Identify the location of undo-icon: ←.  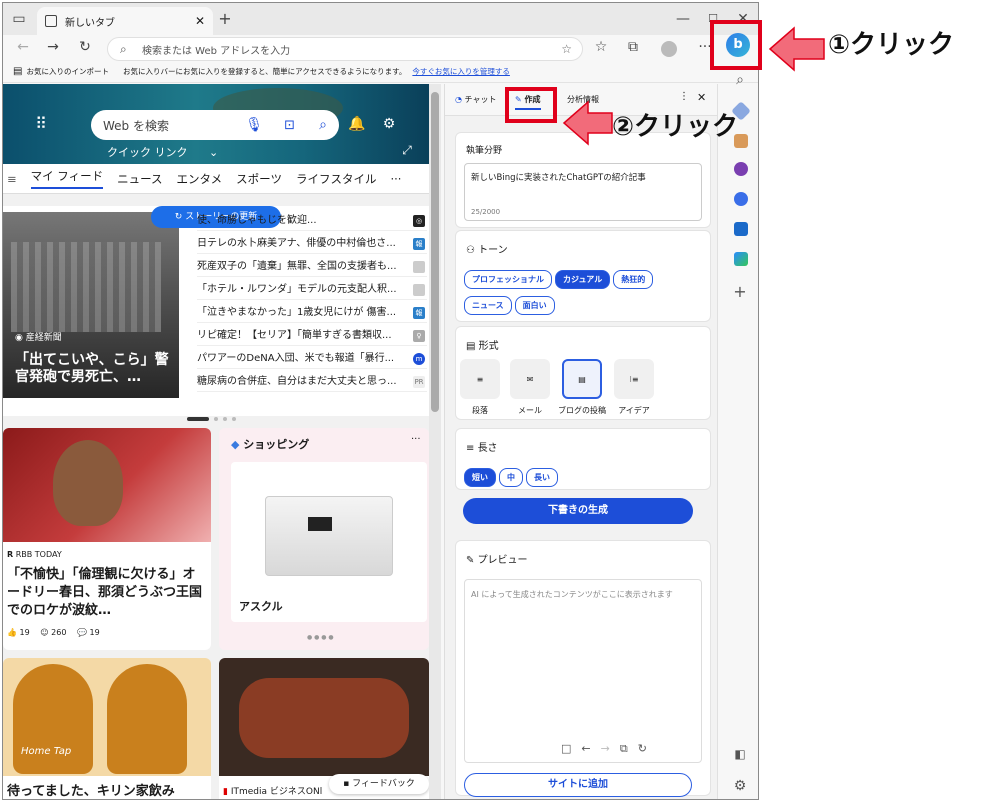
(590, 748).